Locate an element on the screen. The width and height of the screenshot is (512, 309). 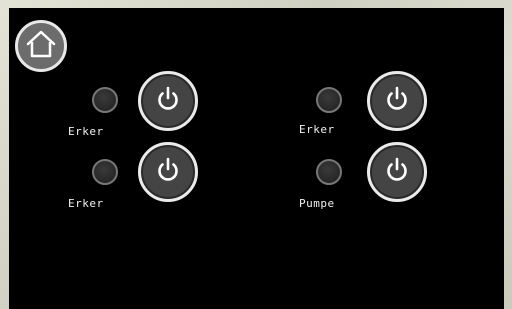
home-icon is located at coordinates (41, 46).